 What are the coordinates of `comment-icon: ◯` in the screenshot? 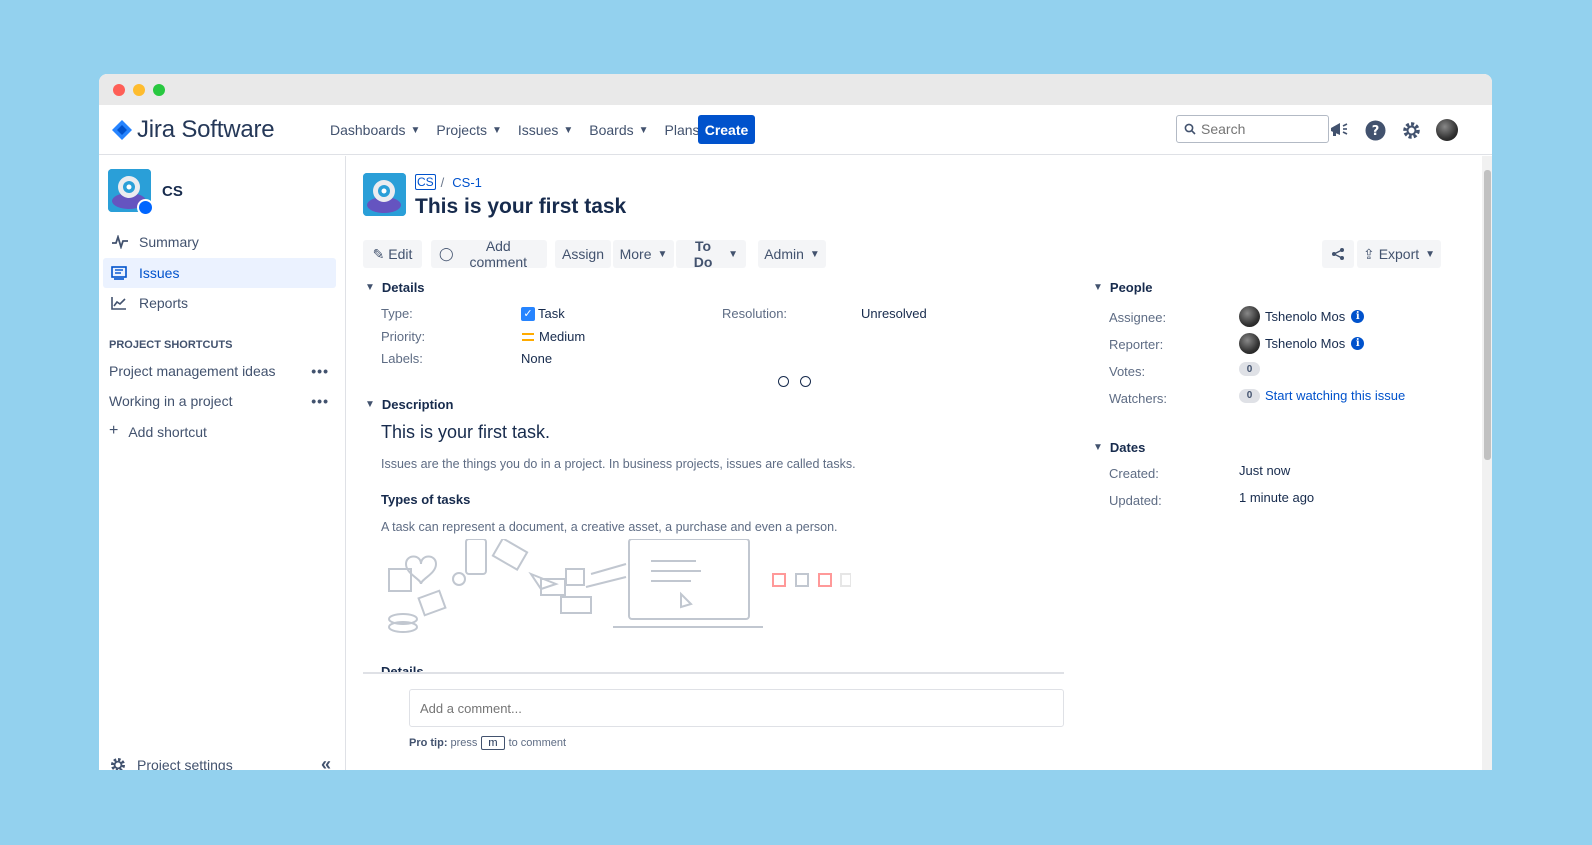 It's located at (446, 253).